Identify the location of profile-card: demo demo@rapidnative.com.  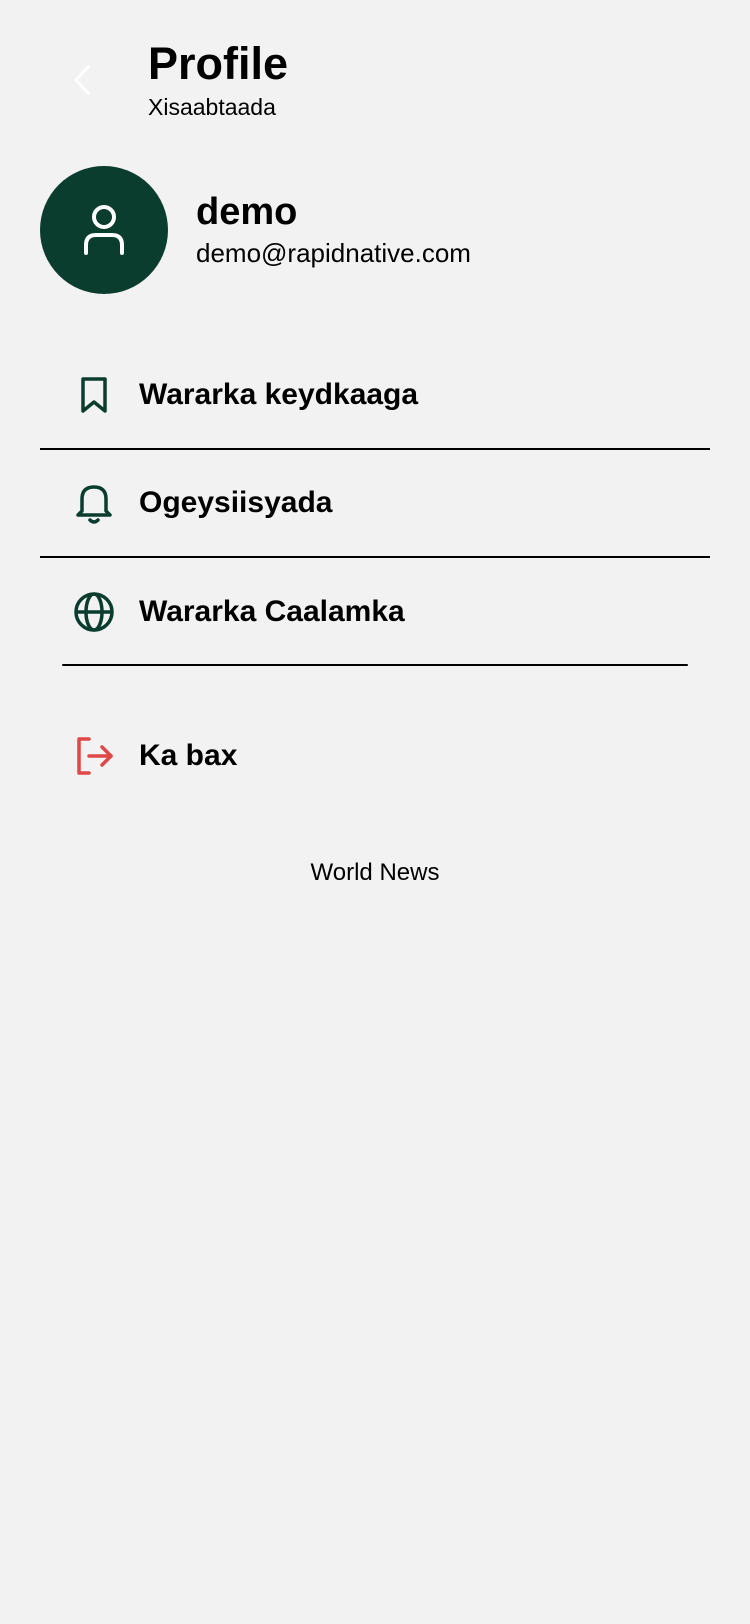
(255, 230).